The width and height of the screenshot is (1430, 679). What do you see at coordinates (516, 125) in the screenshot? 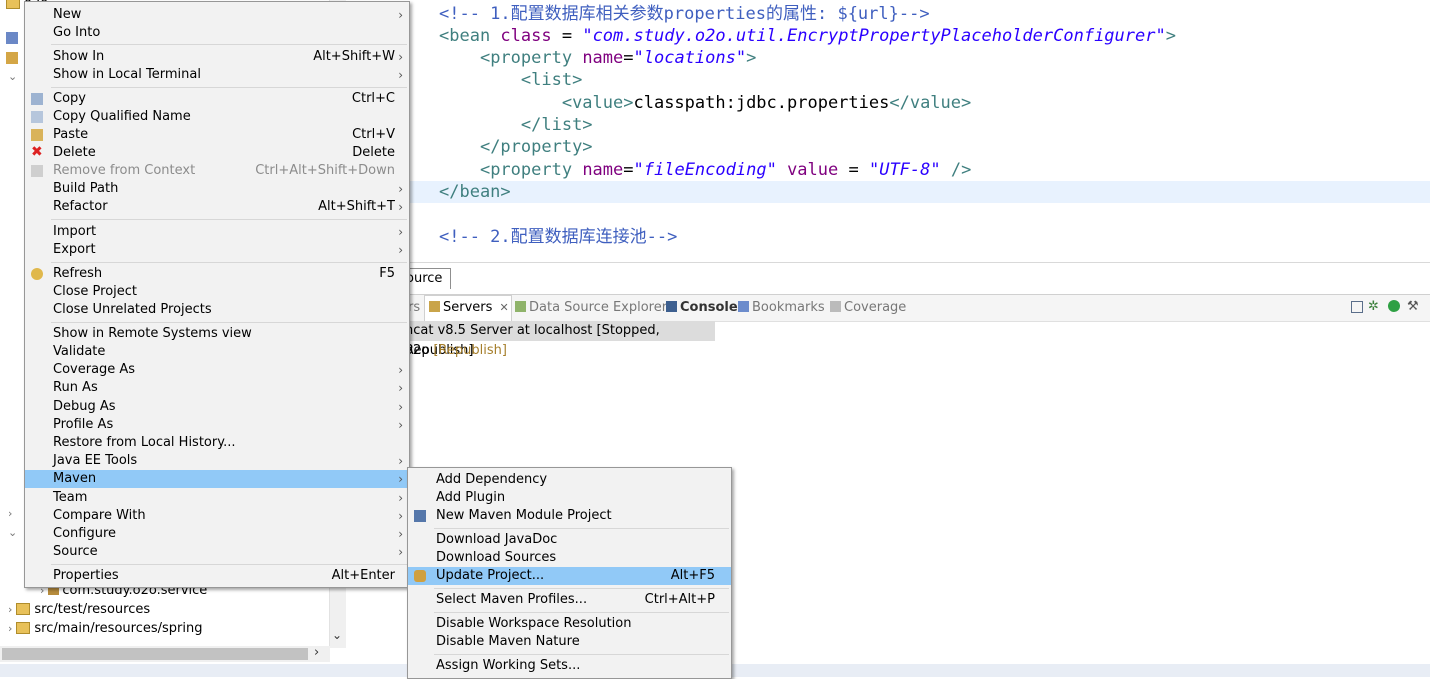
I see `code-line: </list>` at bounding box center [516, 125].